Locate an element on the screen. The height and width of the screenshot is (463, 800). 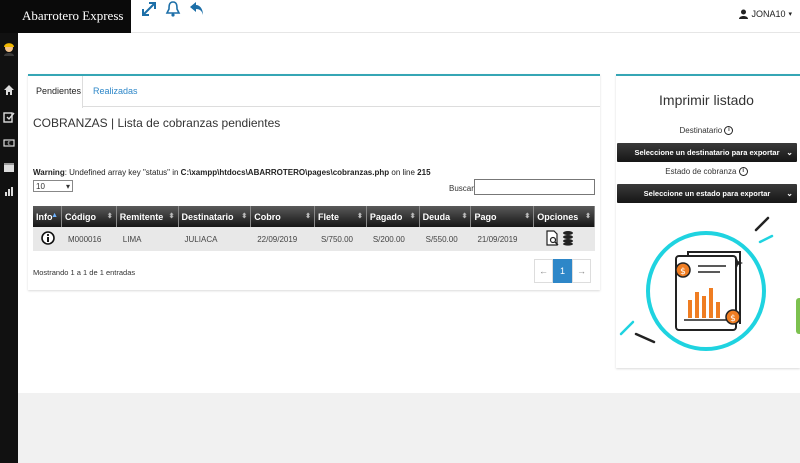
money-icon: € is located at coordinates (9, 143).